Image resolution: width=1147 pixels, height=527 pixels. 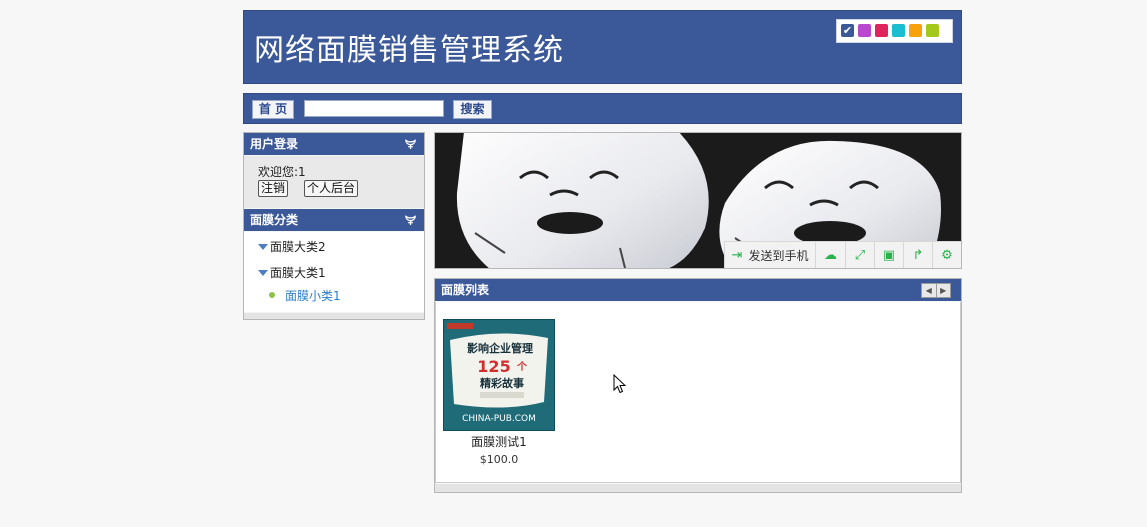 I want to click on cover-title-unit: 个, so click(x=522, y=366).